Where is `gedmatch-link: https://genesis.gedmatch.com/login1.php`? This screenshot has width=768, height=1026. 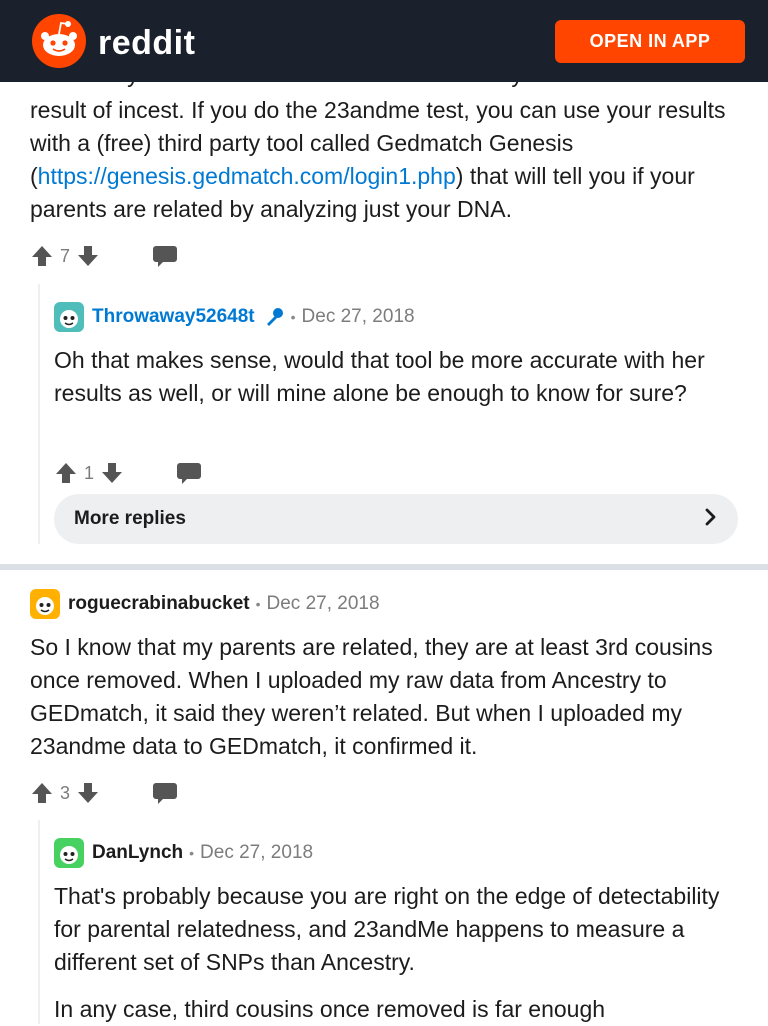
gedmatch-link: https://genesis.gedmatch.com/login1.php is located at coordinates (247, 176).